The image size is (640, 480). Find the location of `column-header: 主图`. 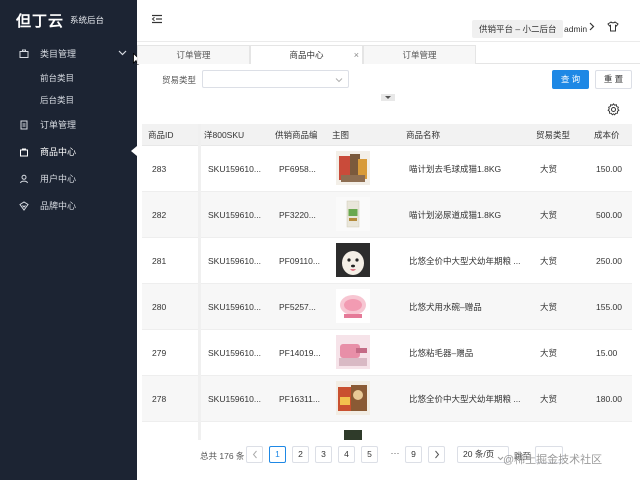

column-header: 主图 is located at coordinates (341, 135).